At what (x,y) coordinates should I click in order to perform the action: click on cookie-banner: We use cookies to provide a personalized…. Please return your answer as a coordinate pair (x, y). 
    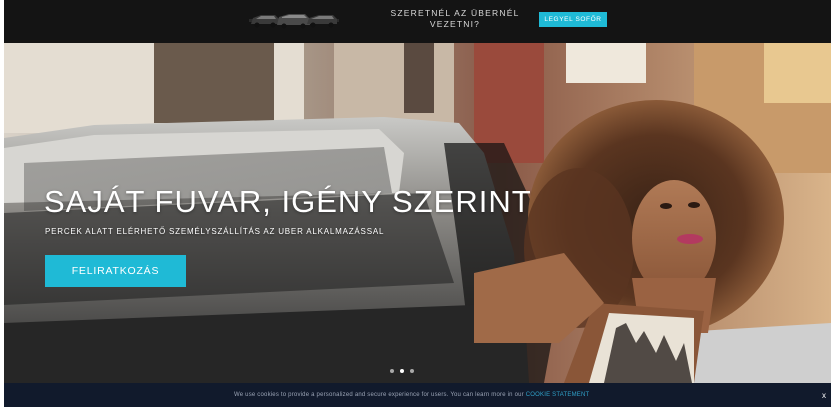
    Looking at the image, I should click on (417, 395).